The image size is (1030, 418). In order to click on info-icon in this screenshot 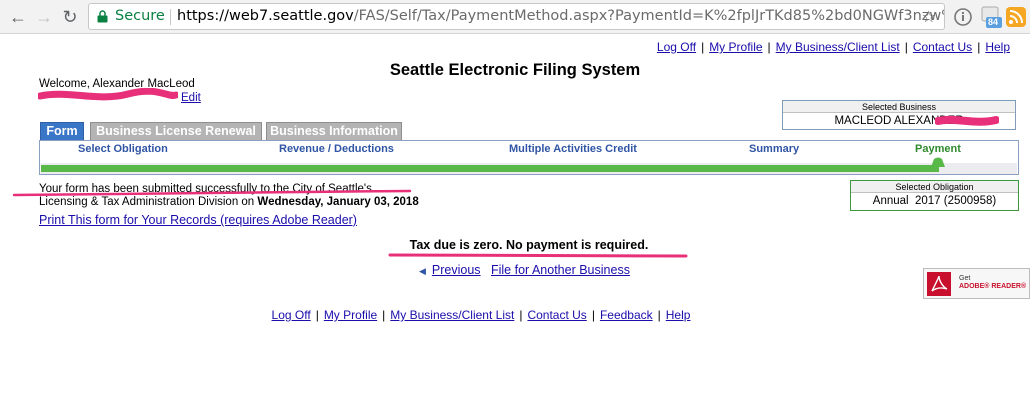, I will do `click(963, 17)`.